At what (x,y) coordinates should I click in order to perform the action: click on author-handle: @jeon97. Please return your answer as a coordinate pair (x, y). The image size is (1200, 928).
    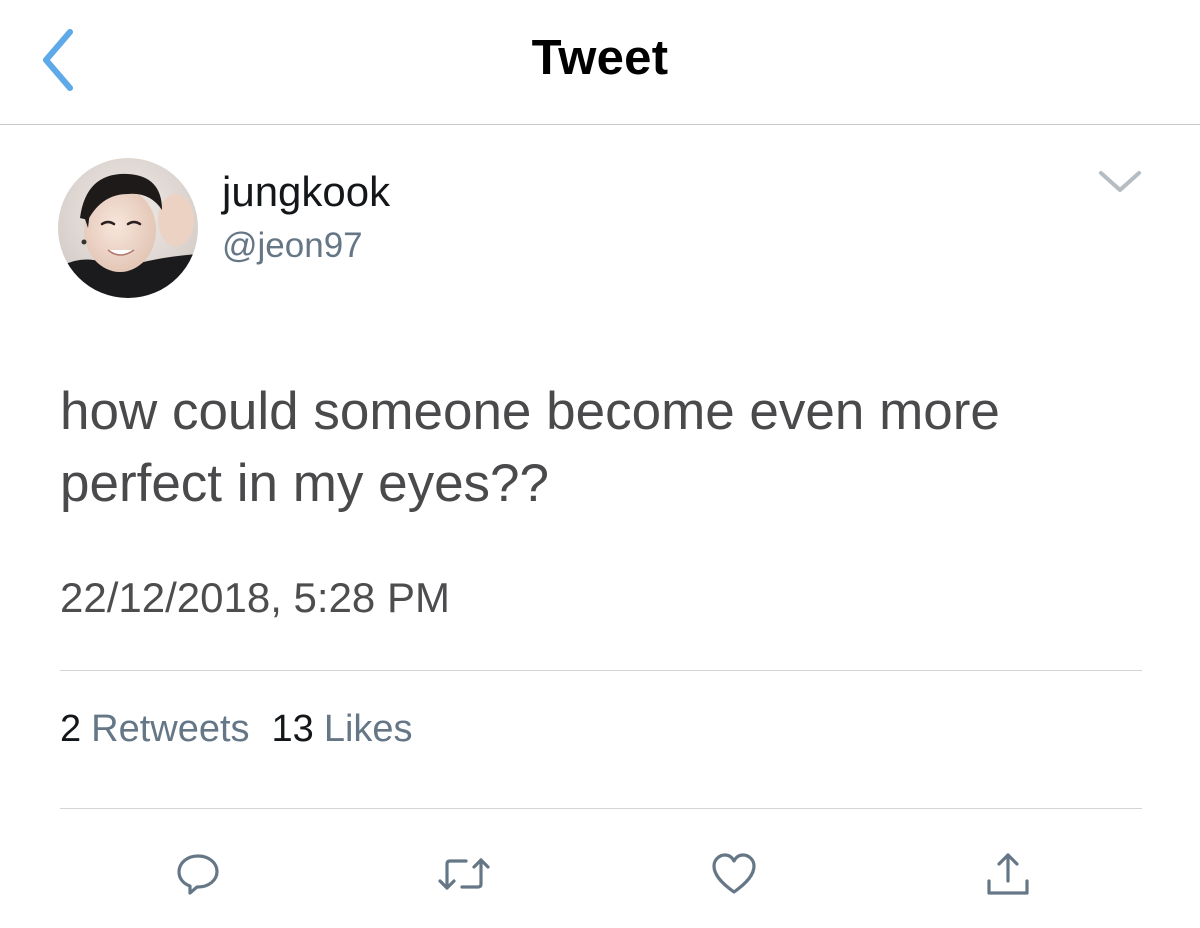
    Looking at the image, I should click on (292, 246).